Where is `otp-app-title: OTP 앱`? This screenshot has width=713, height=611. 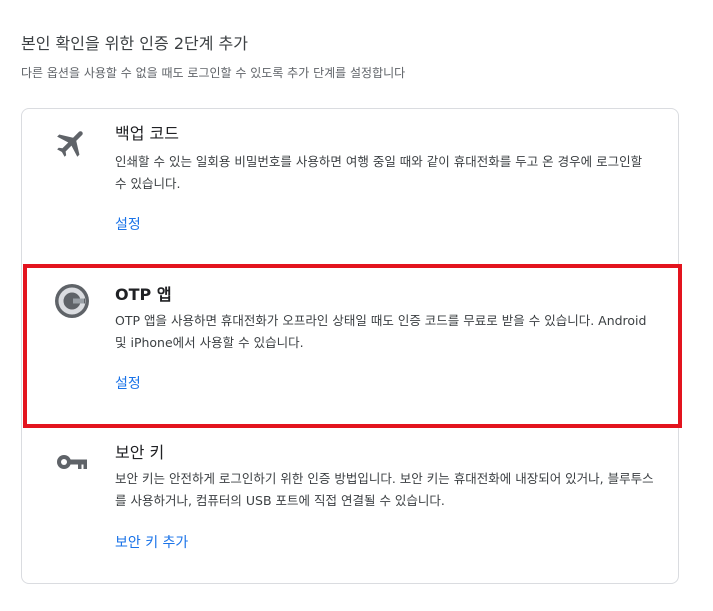 otp-app-title: OTP 앱 is located at coordinates (143, 294).